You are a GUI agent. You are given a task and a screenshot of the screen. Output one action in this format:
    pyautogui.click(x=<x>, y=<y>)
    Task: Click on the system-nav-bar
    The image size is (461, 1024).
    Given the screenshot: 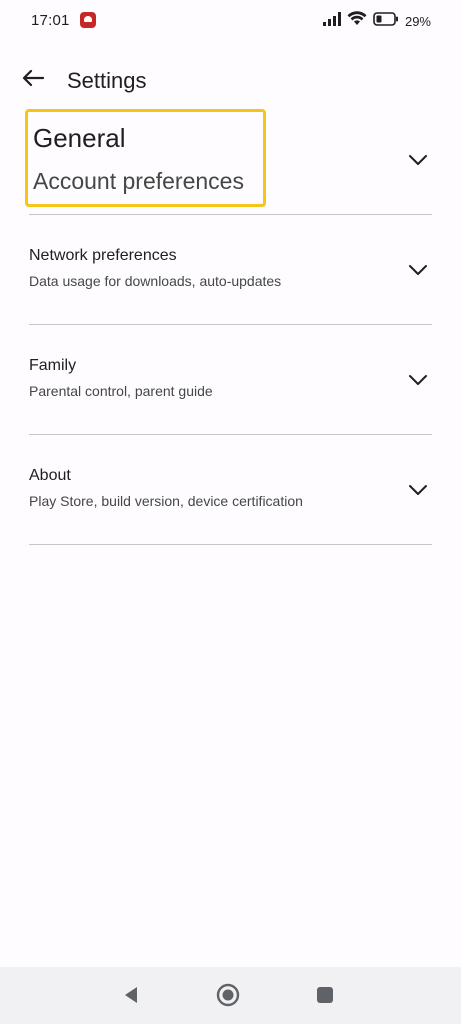 What is the action you would take?
    pyautogui.click(x=230, y=995)
    